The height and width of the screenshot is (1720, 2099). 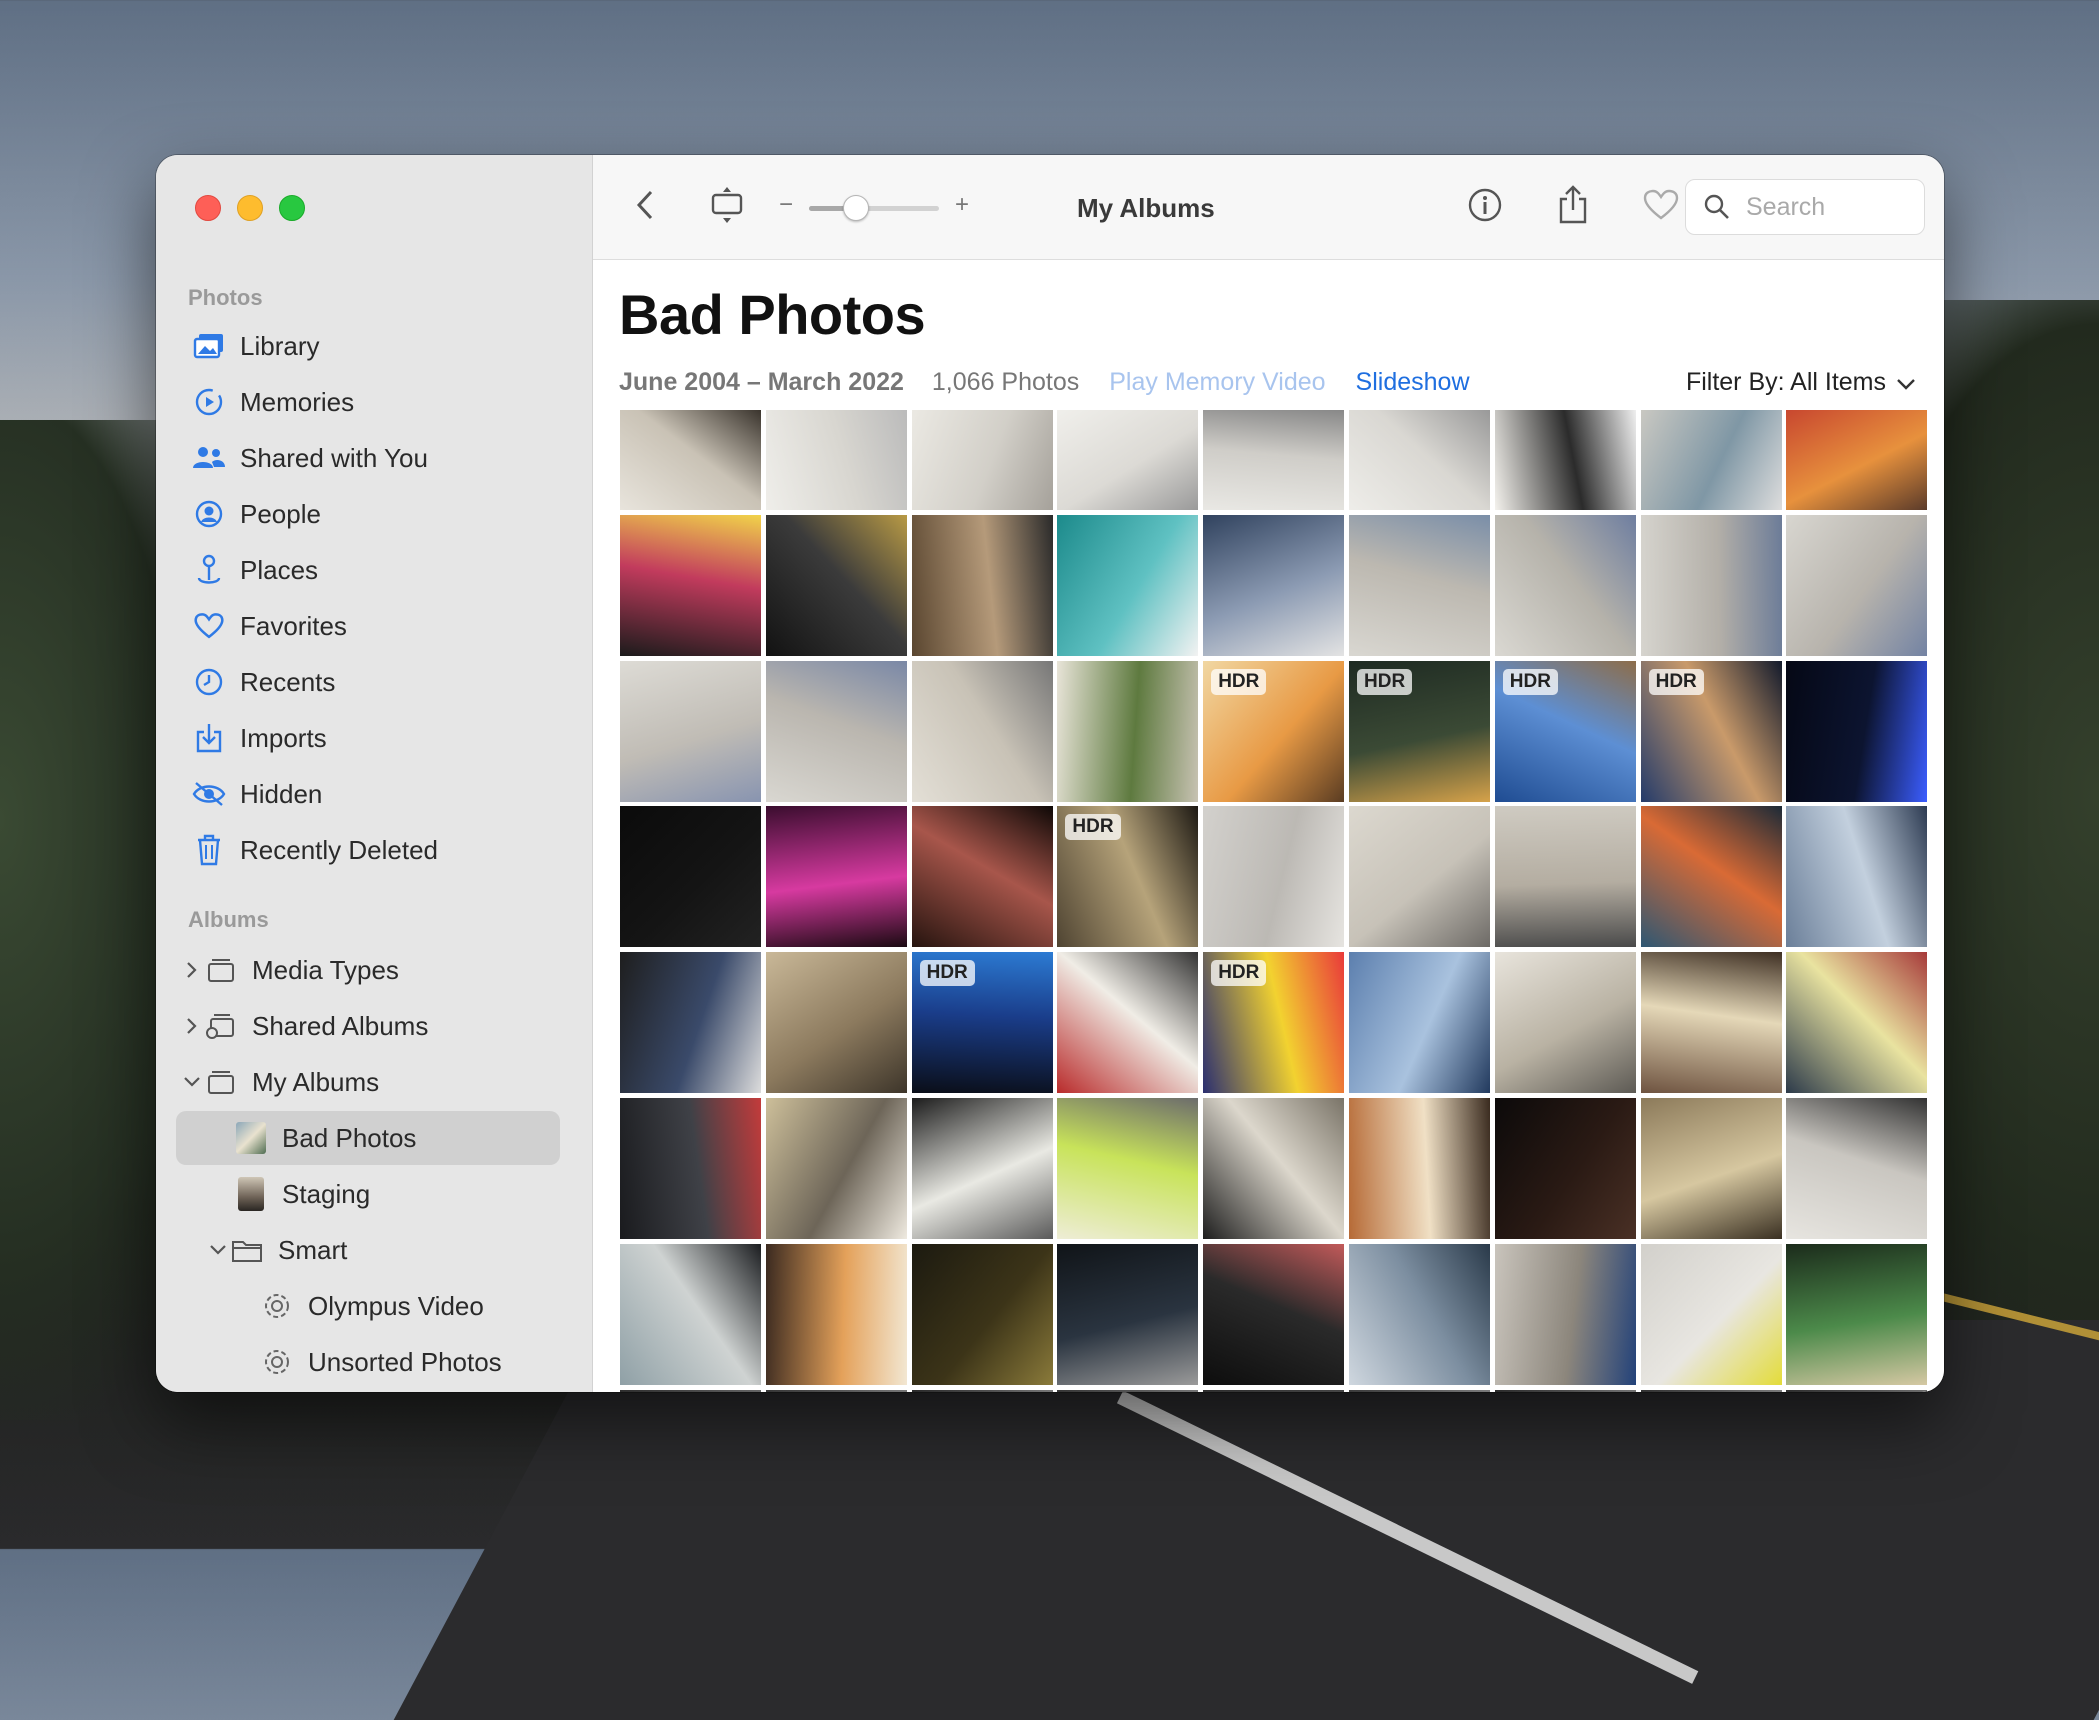 I want to click on zoom-out-button: −, so click(x=786, y=205).